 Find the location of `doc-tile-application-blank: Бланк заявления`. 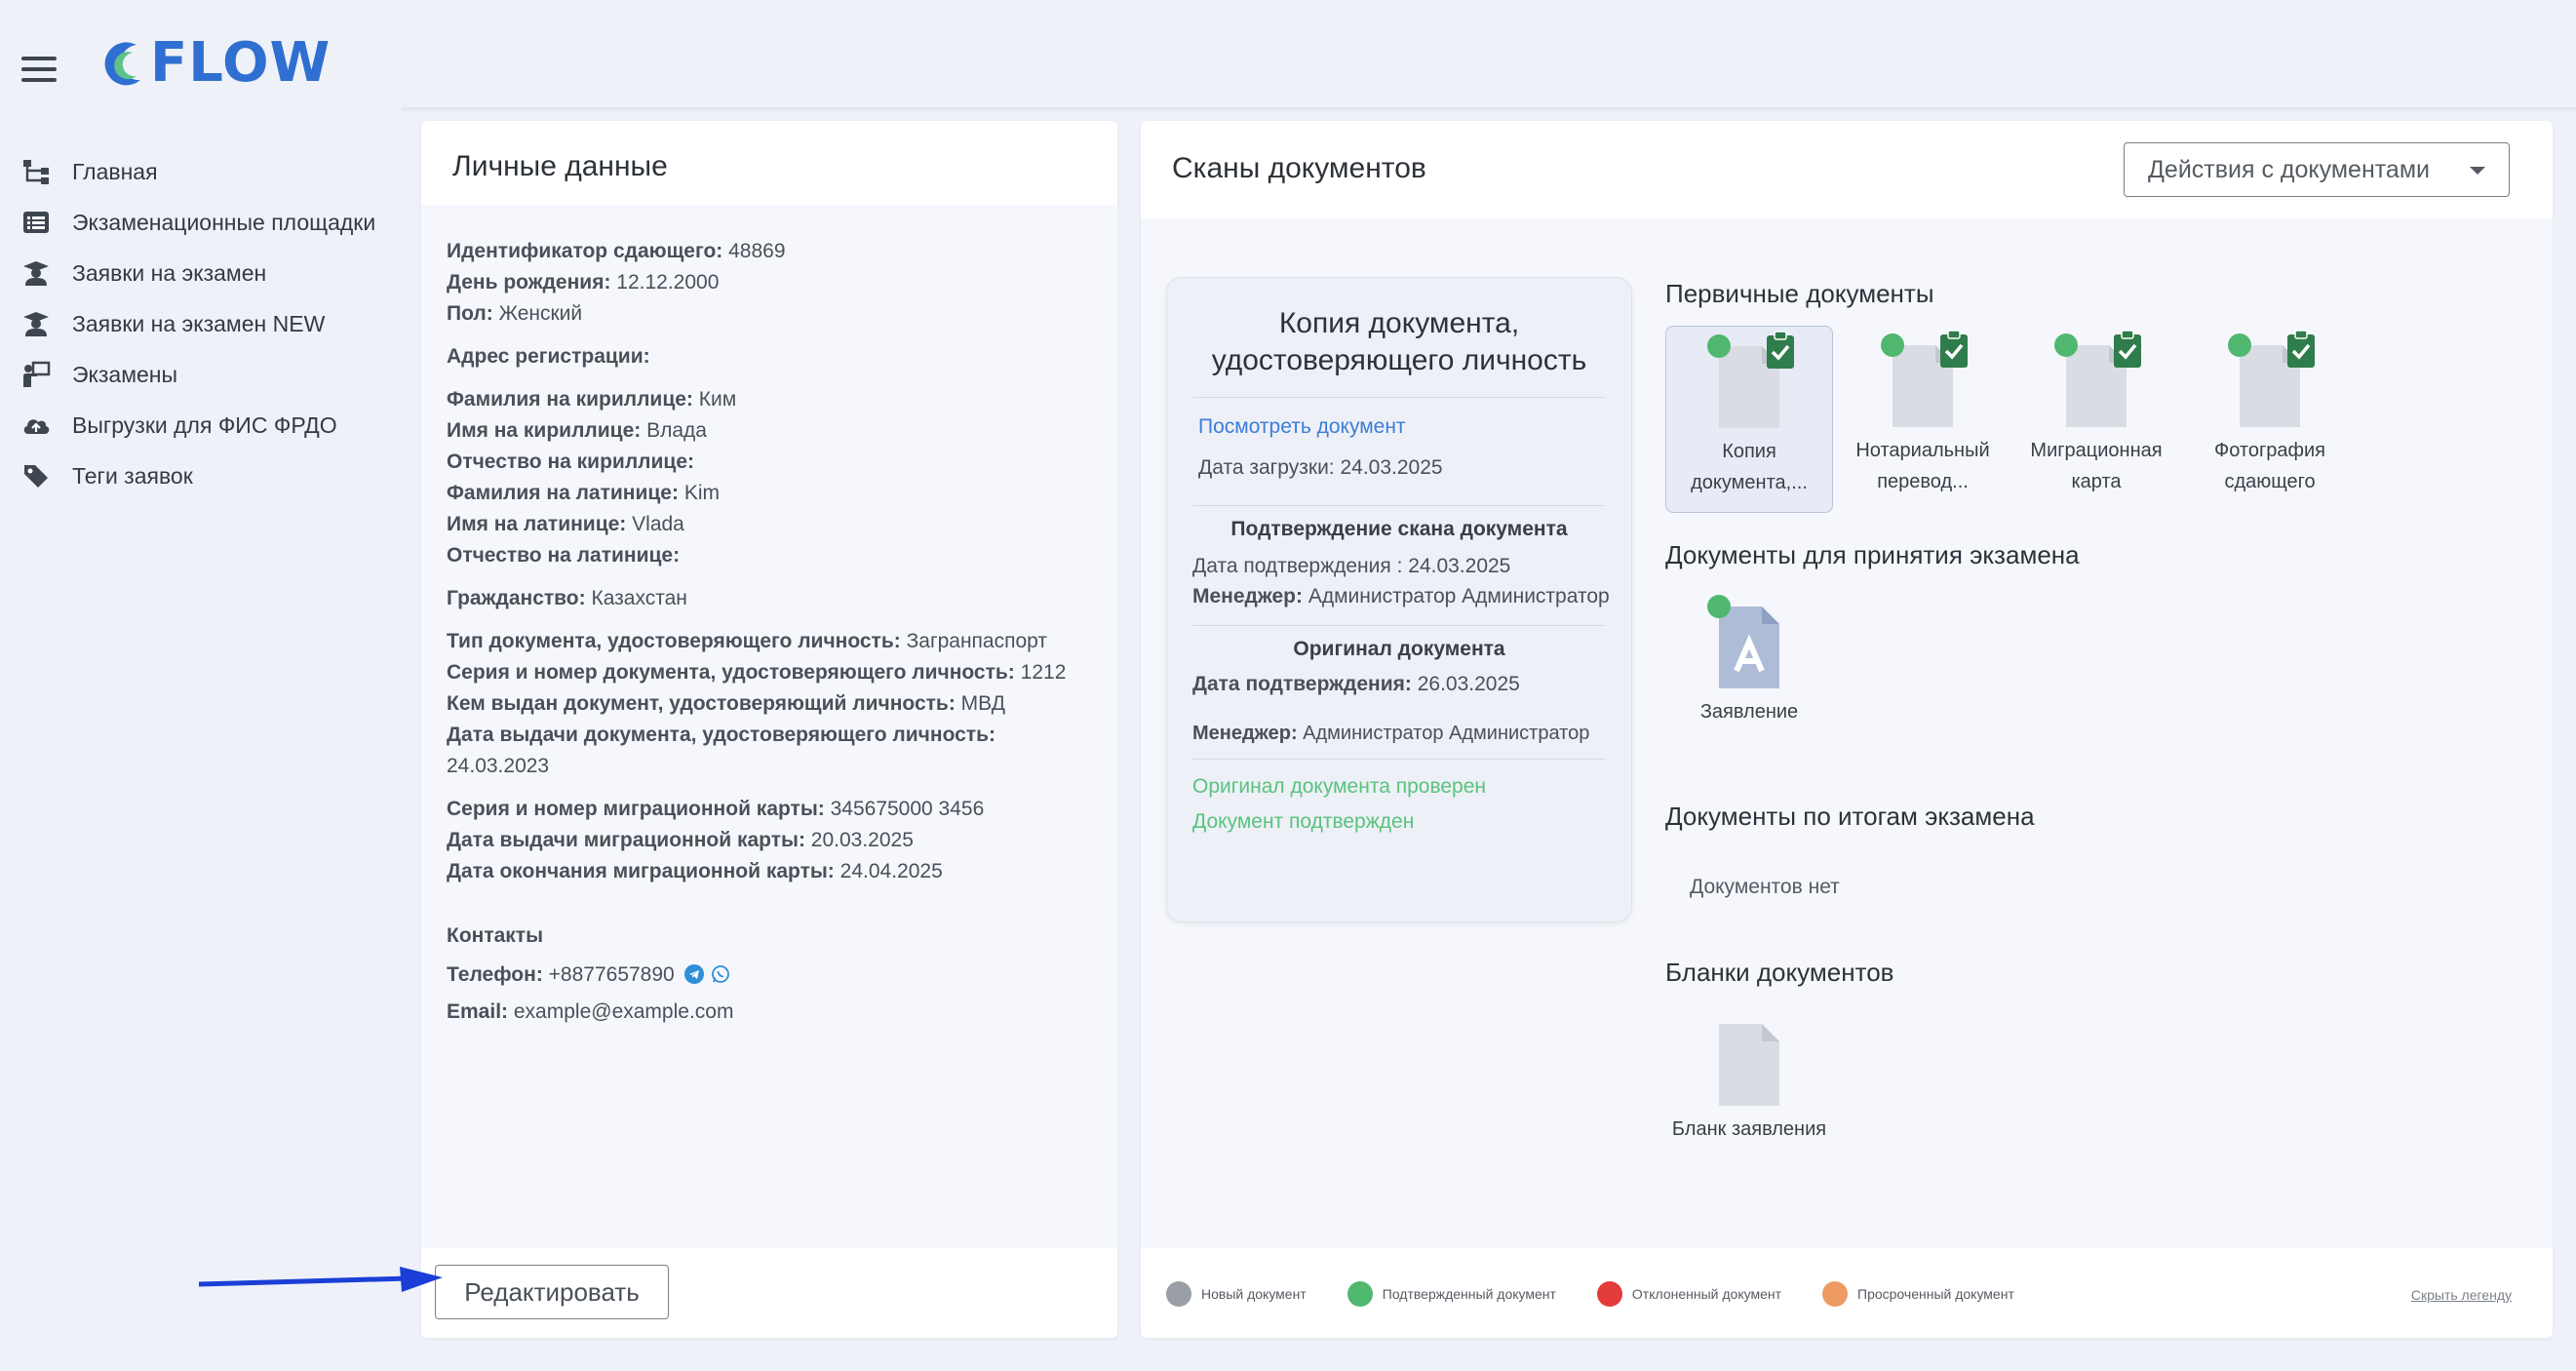

doc-tile-application-blank: Бланк заявления is located at coordinates (1749, 1074).